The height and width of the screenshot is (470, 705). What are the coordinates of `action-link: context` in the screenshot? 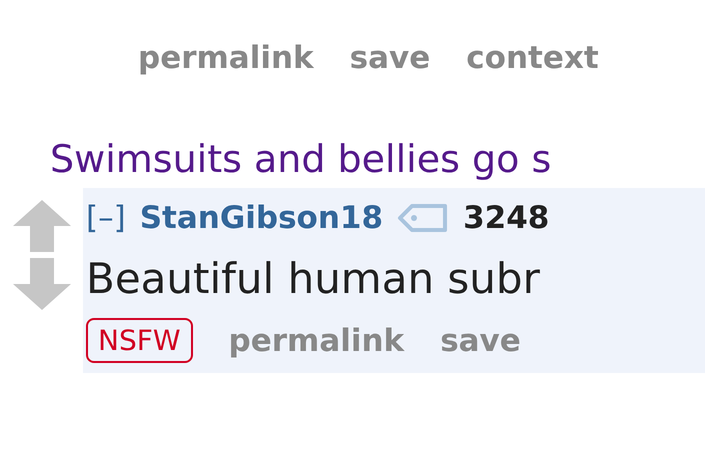 It's located at (532, 58).